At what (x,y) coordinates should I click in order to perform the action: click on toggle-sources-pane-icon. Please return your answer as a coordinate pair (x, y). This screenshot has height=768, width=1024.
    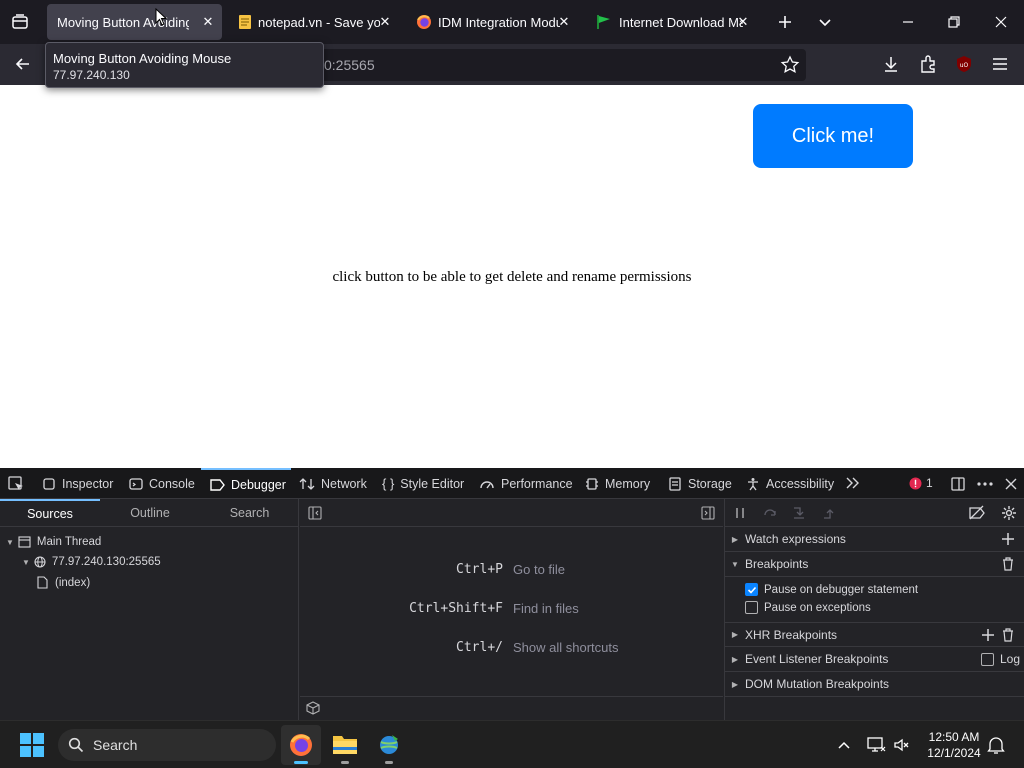
    Looking at the image, I should click on (315, 513).